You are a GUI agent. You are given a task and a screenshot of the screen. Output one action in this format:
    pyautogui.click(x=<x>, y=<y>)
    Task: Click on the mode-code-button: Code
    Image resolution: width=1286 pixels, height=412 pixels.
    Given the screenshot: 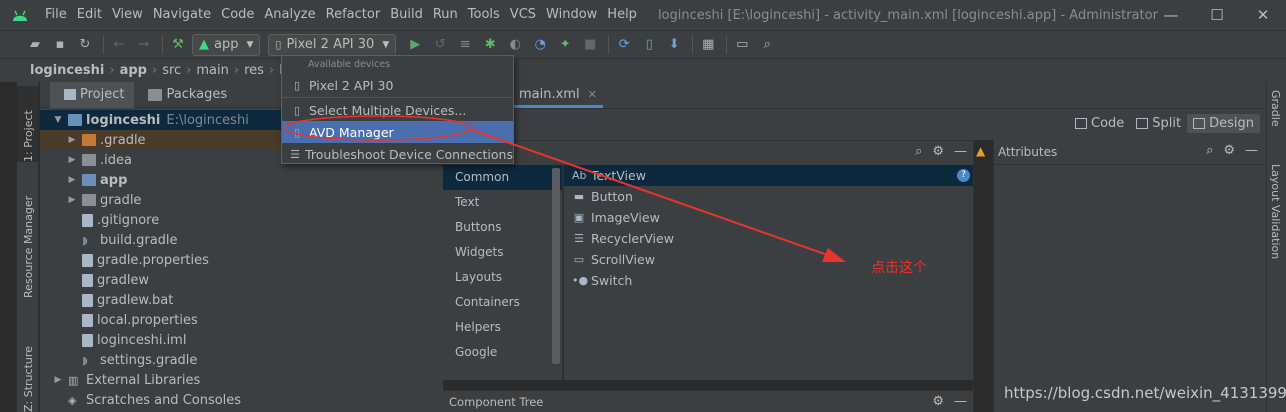 What is the action you would take?
    pyautogui.click(x=1099, y=123)
    